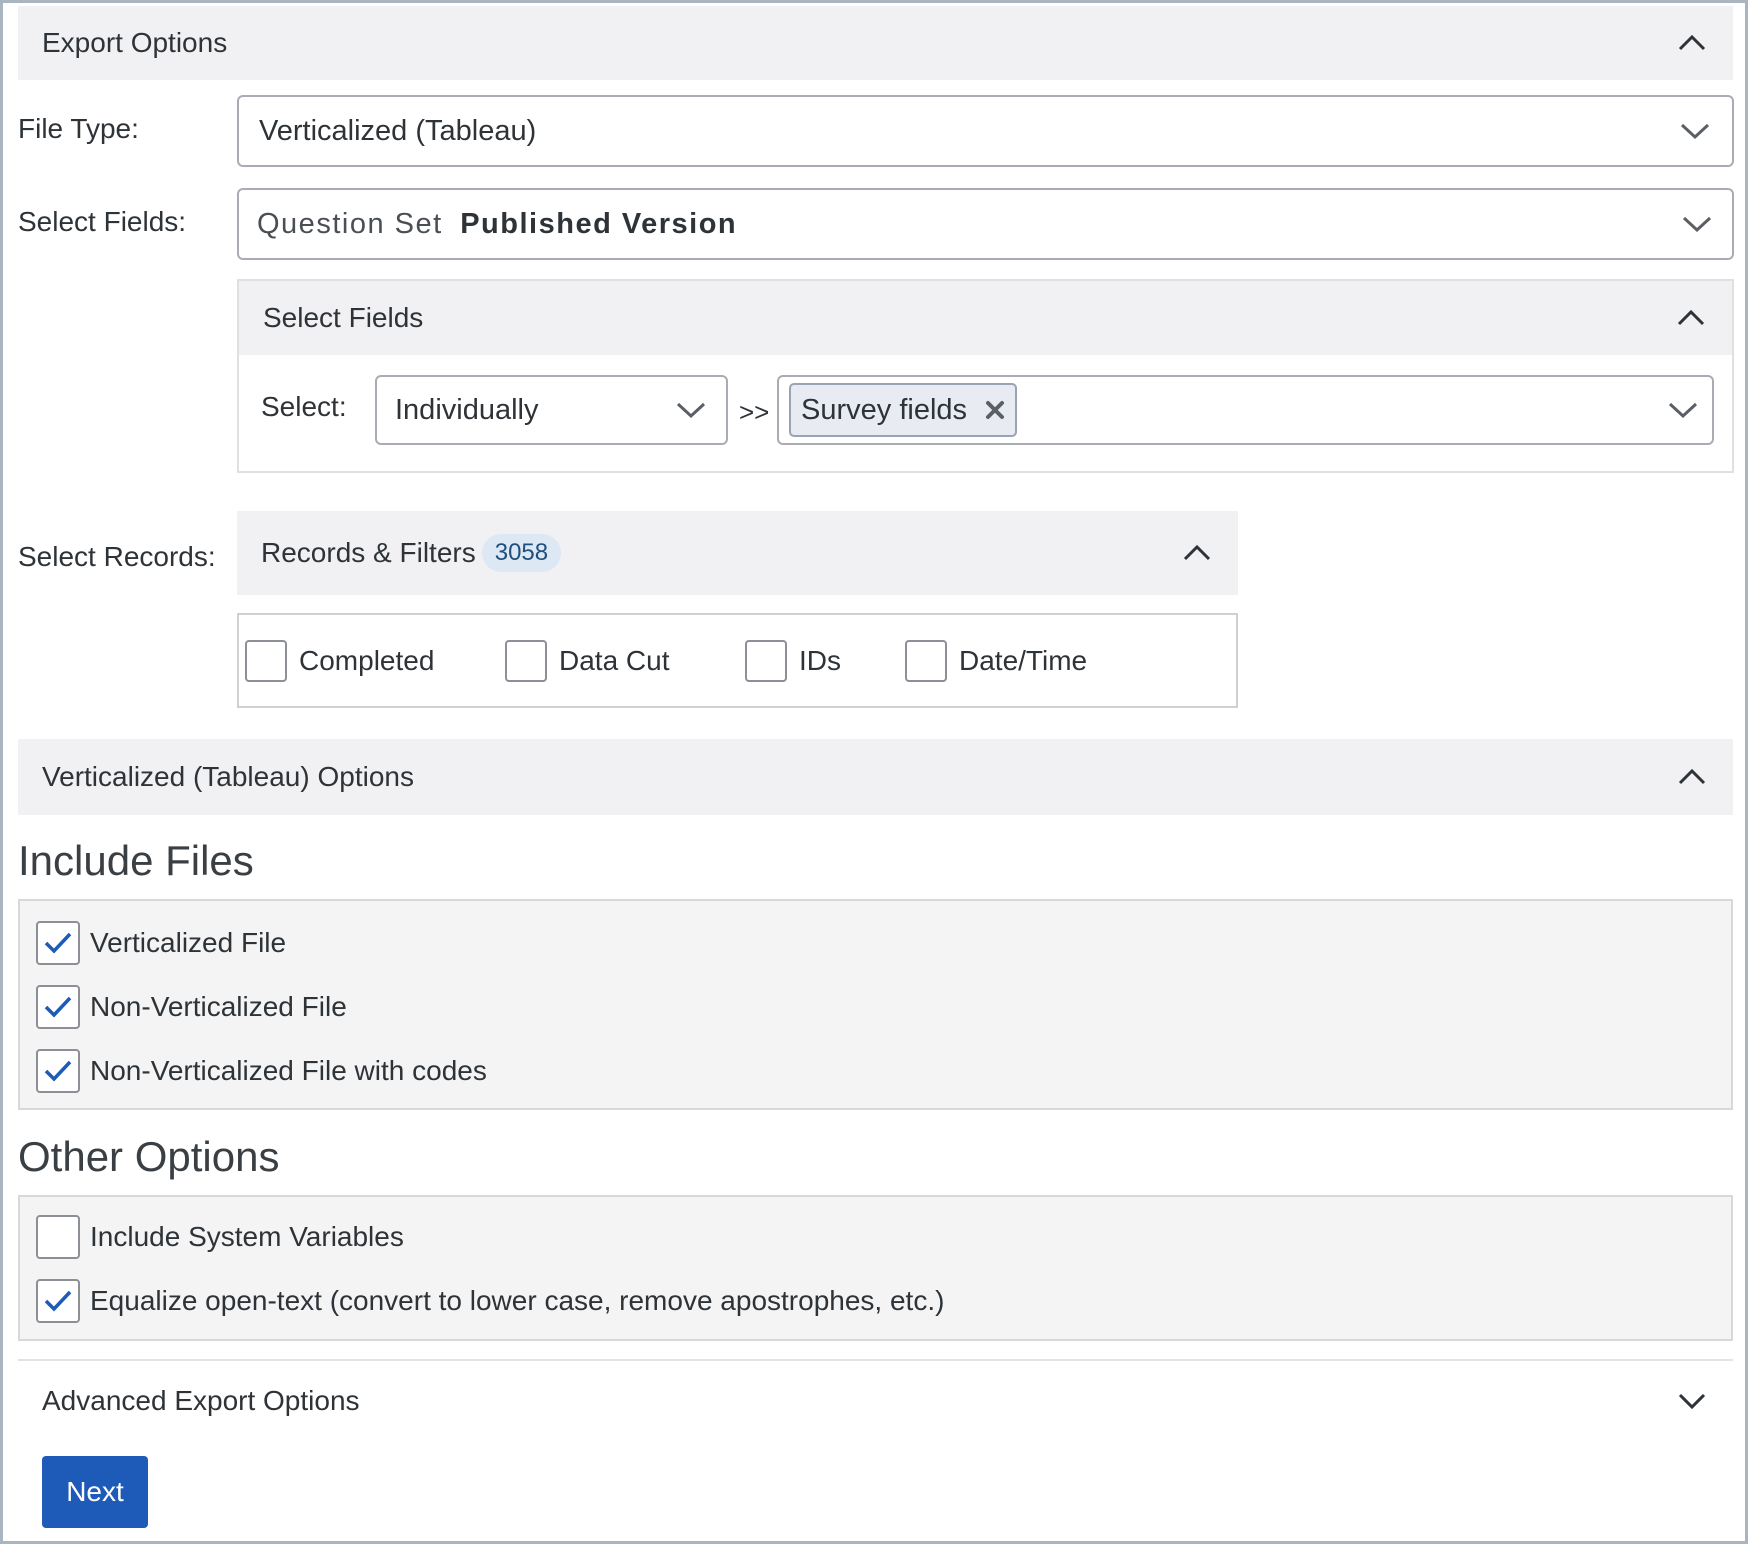 This screenshot has width=1748, height=1544. Describe the element at coordinates (218, 1006) in the screenshot. I see `non-verticalized-file-label: Non-Verticalized File` at that location.